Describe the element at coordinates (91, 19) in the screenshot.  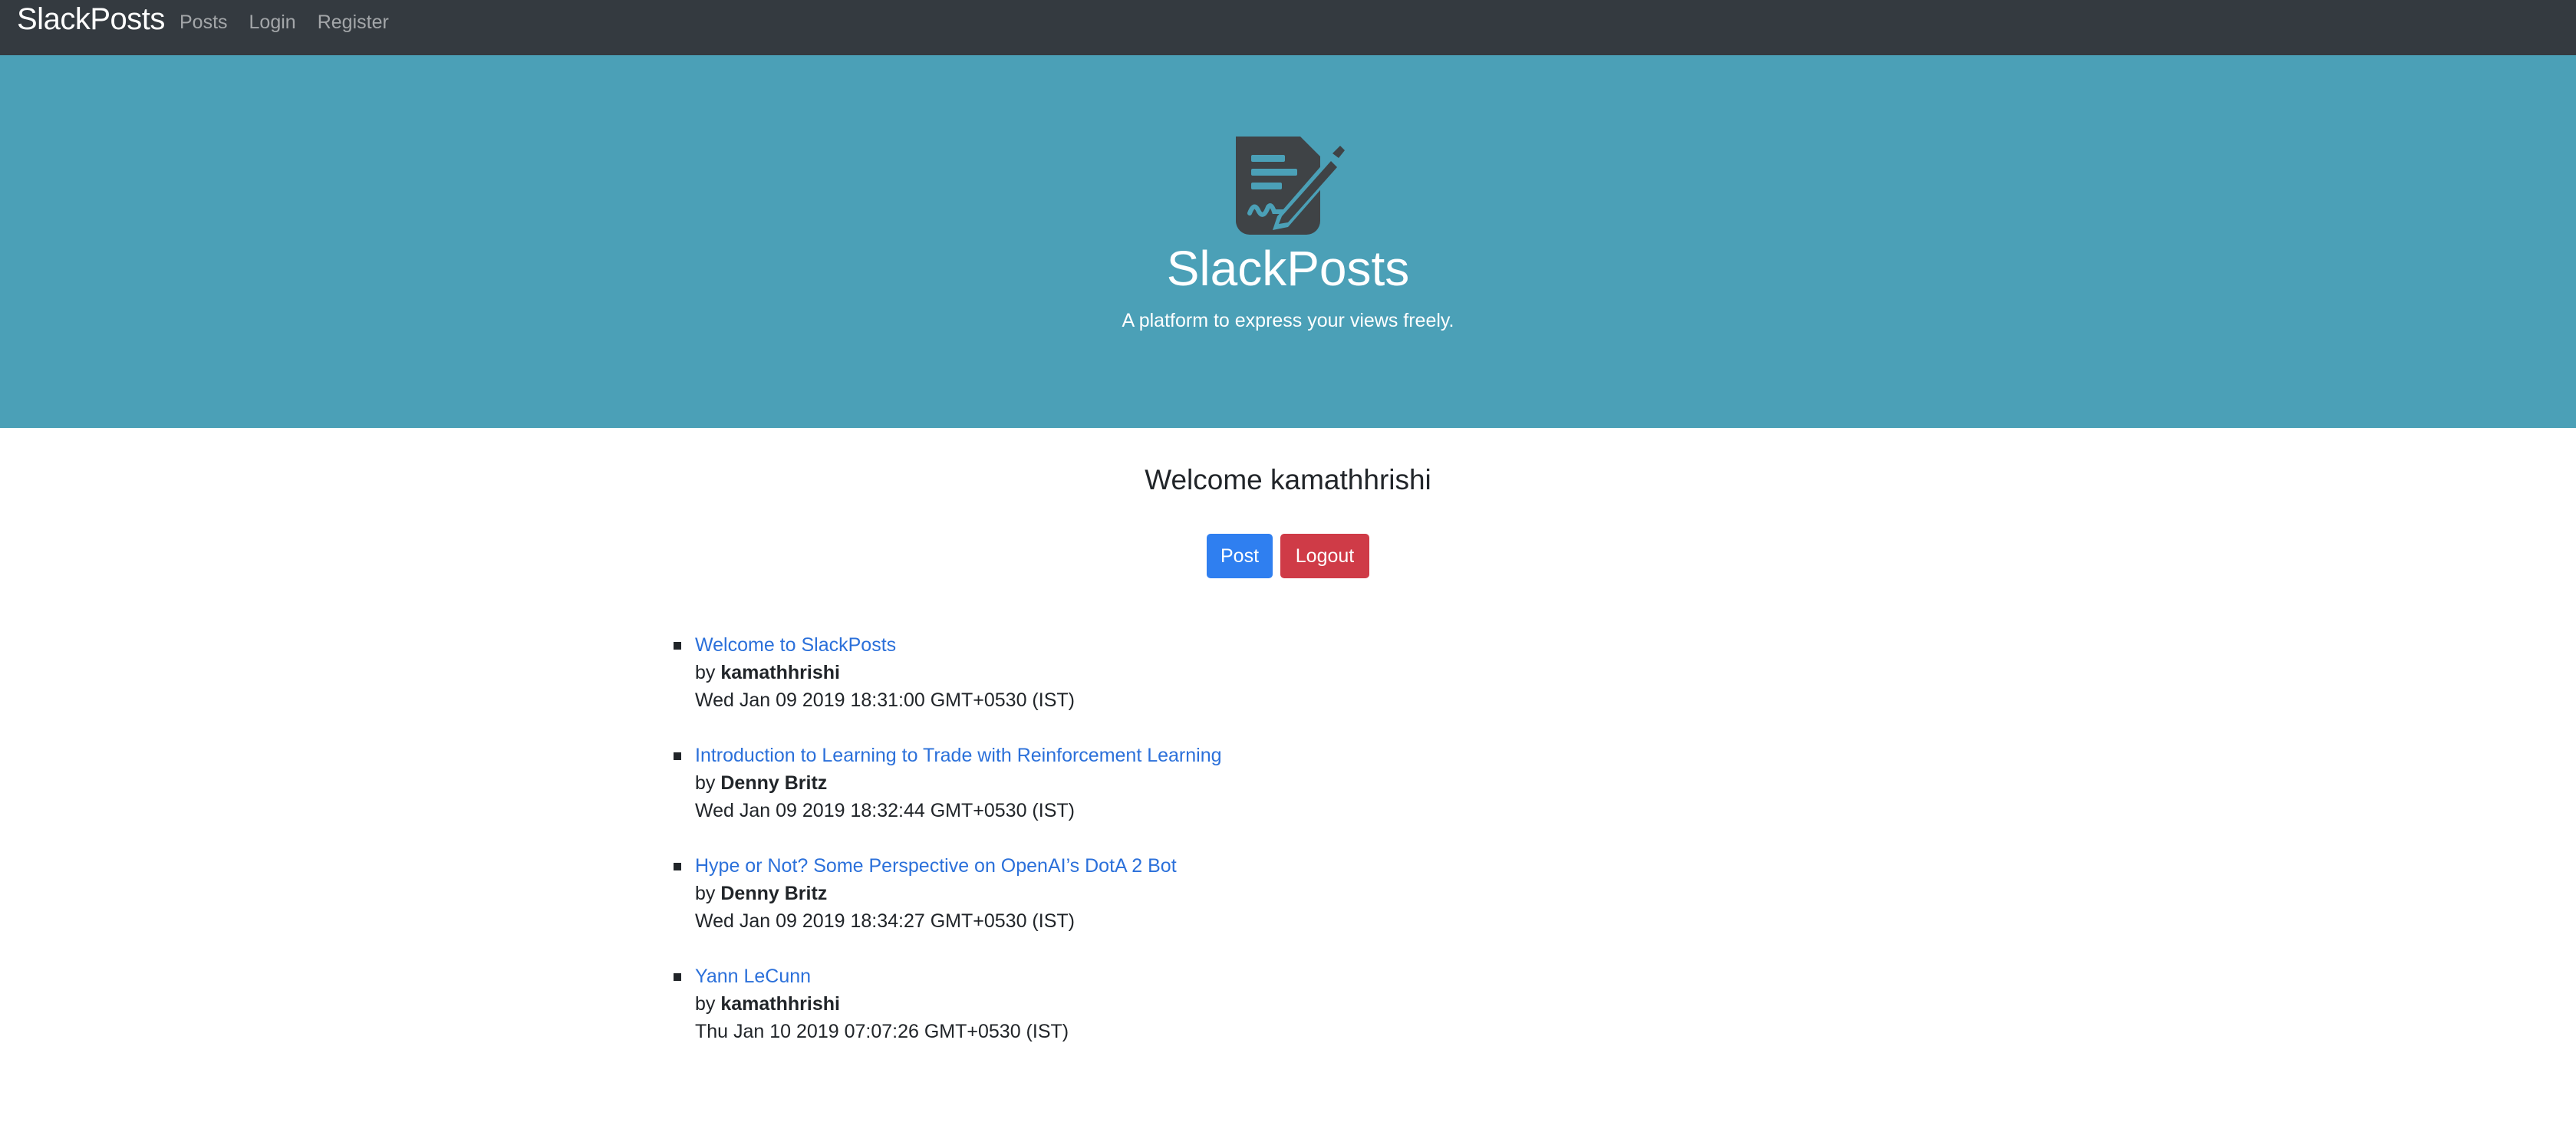
I see `brand-link: SlackPosts` at that location.